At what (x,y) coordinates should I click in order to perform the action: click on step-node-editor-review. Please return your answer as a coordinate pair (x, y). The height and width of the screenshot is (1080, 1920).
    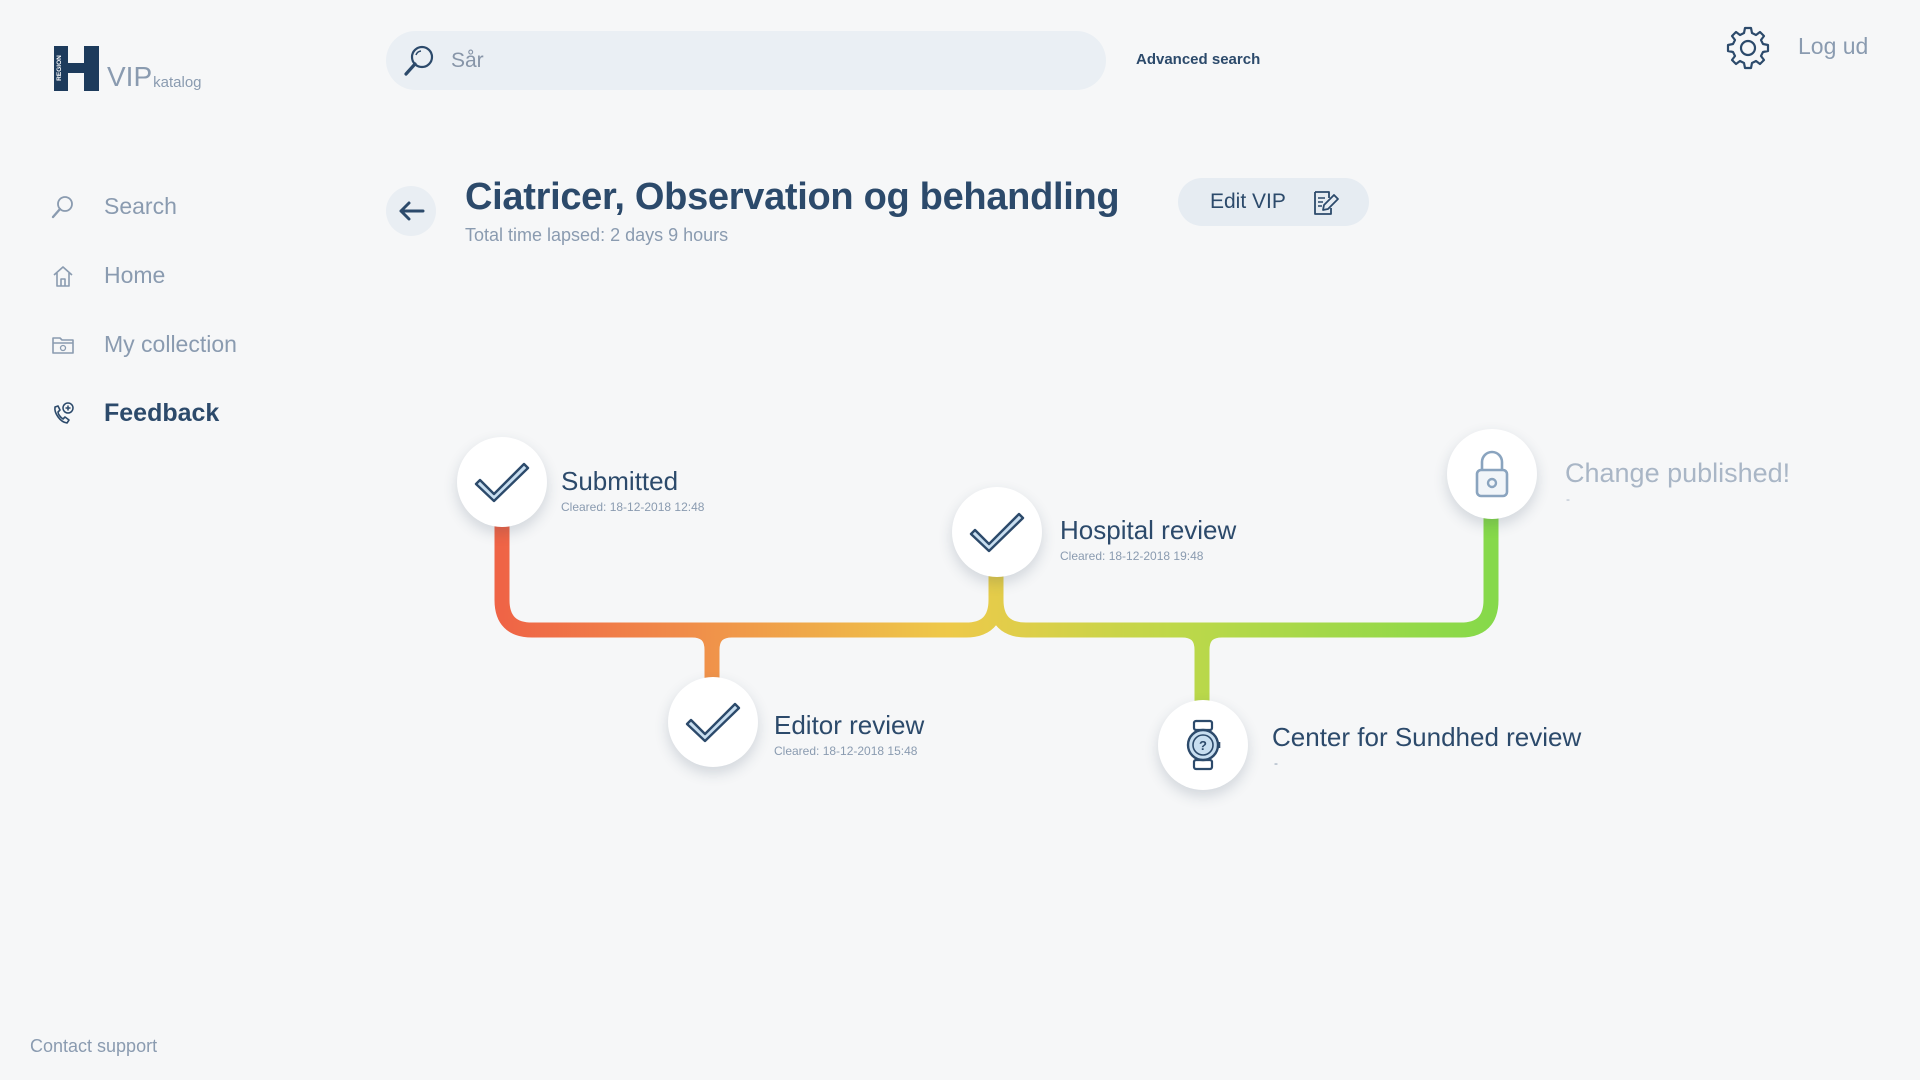
    Looking at the image, I should click on (713, 722).